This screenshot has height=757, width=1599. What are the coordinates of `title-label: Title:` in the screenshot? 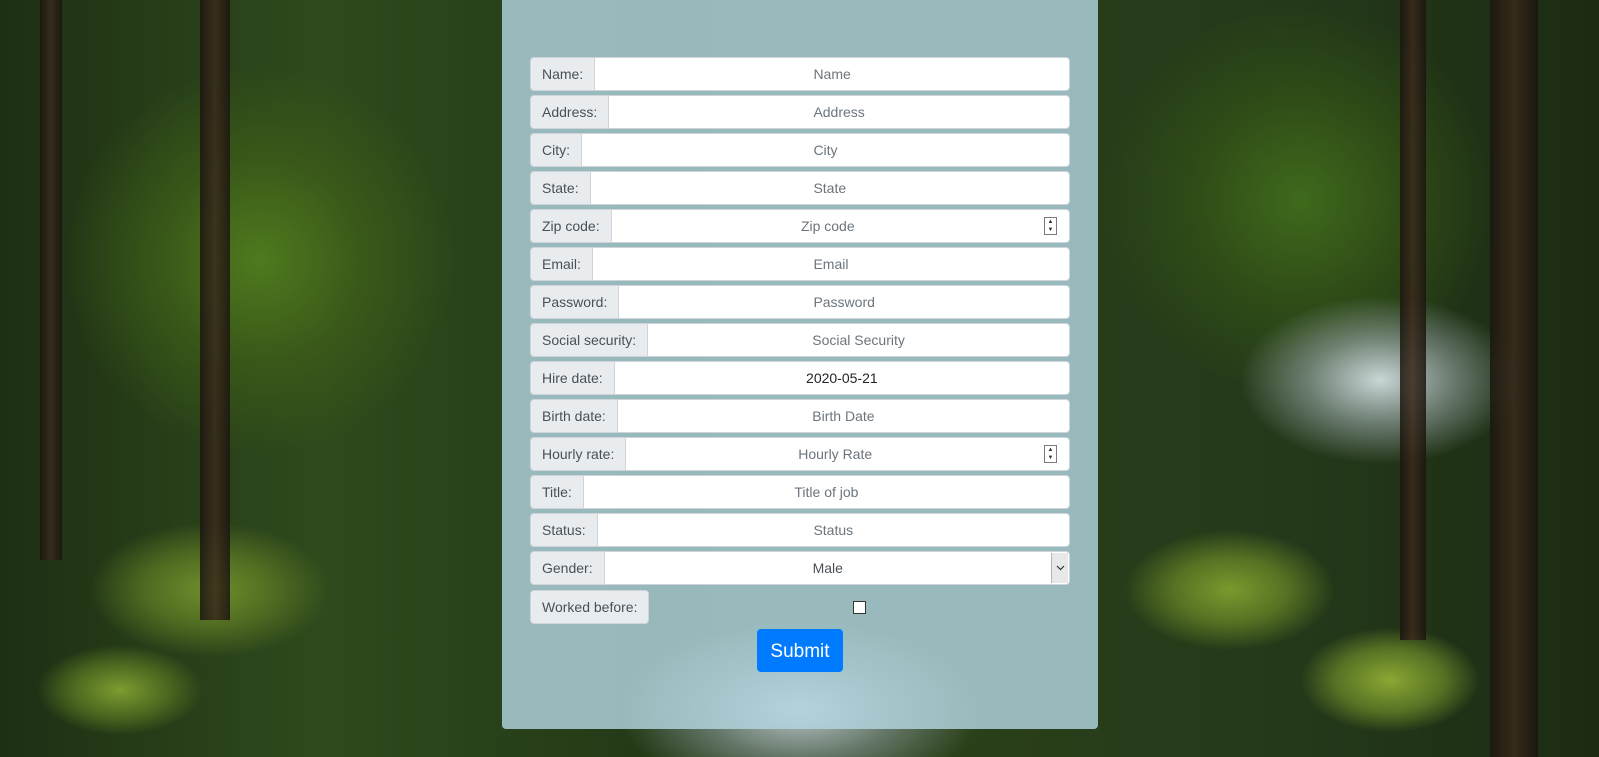 It's located at (557, 492).